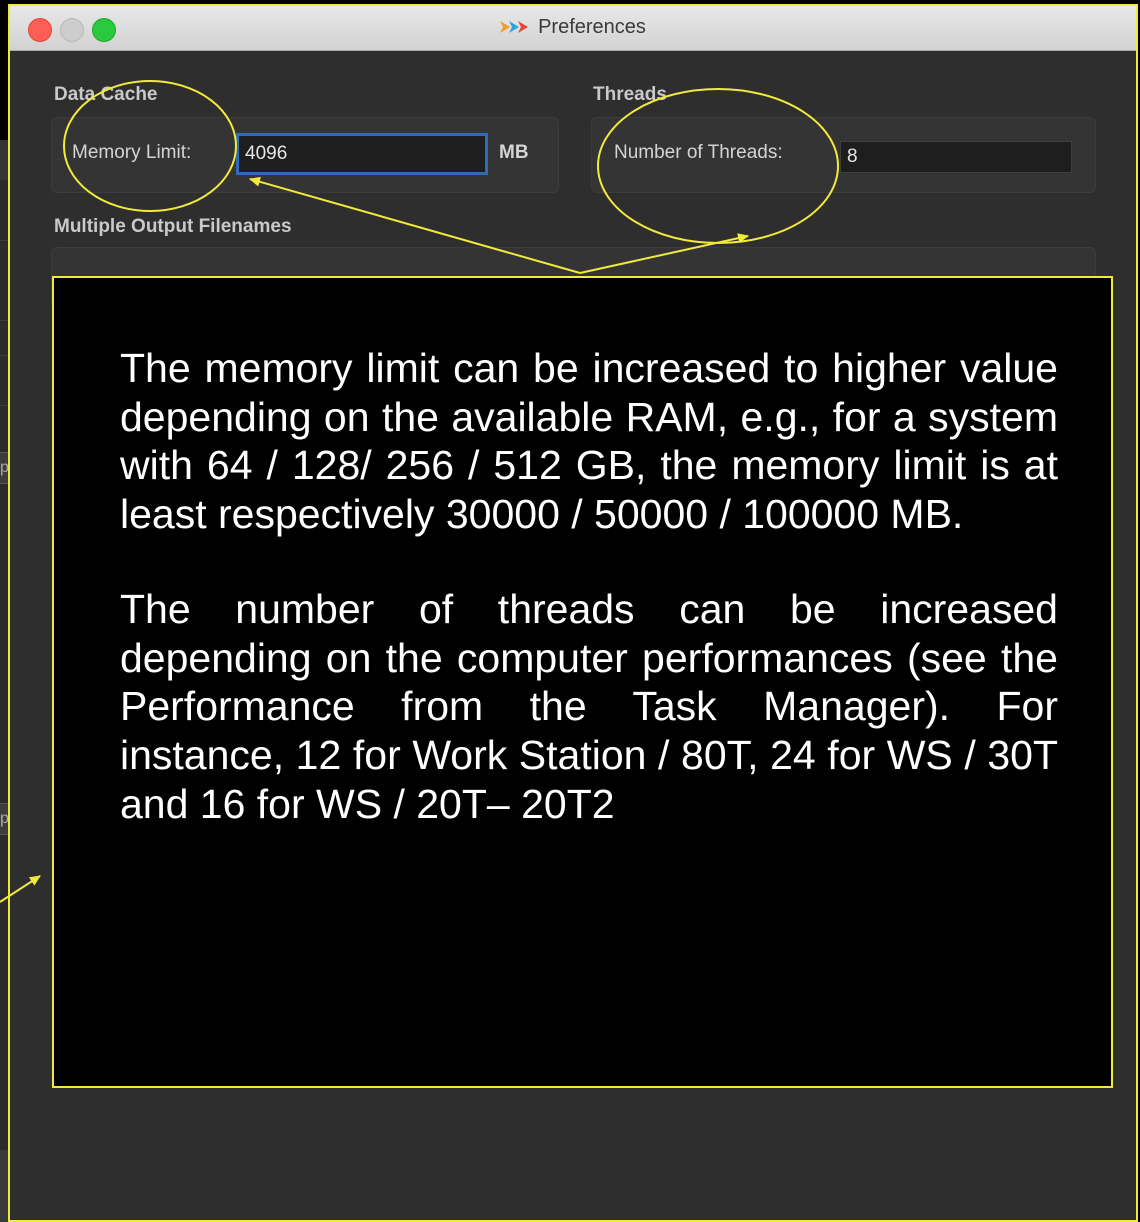 Image resolution: width=1140 pixels, height=1222 pixels. I want to click on number-of-threads-input, so click(956, 157).